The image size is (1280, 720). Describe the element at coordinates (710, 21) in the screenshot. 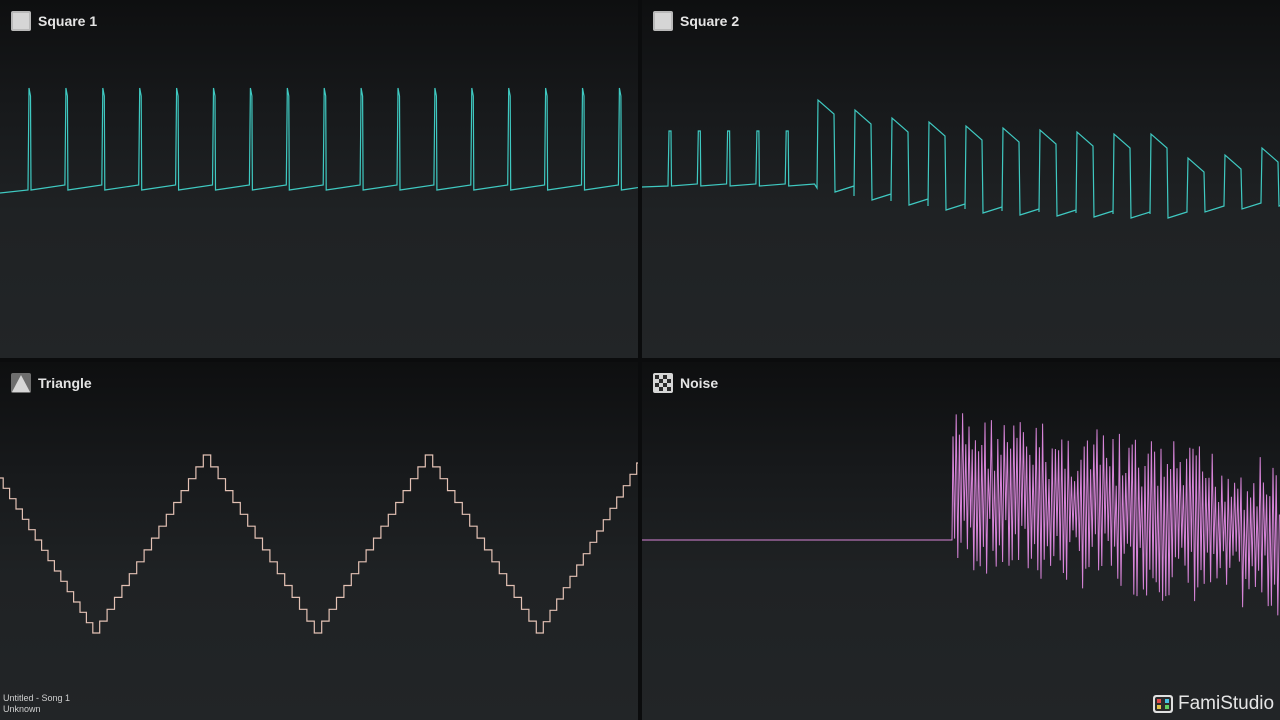

I see `square2-title: Square 2` at that location.